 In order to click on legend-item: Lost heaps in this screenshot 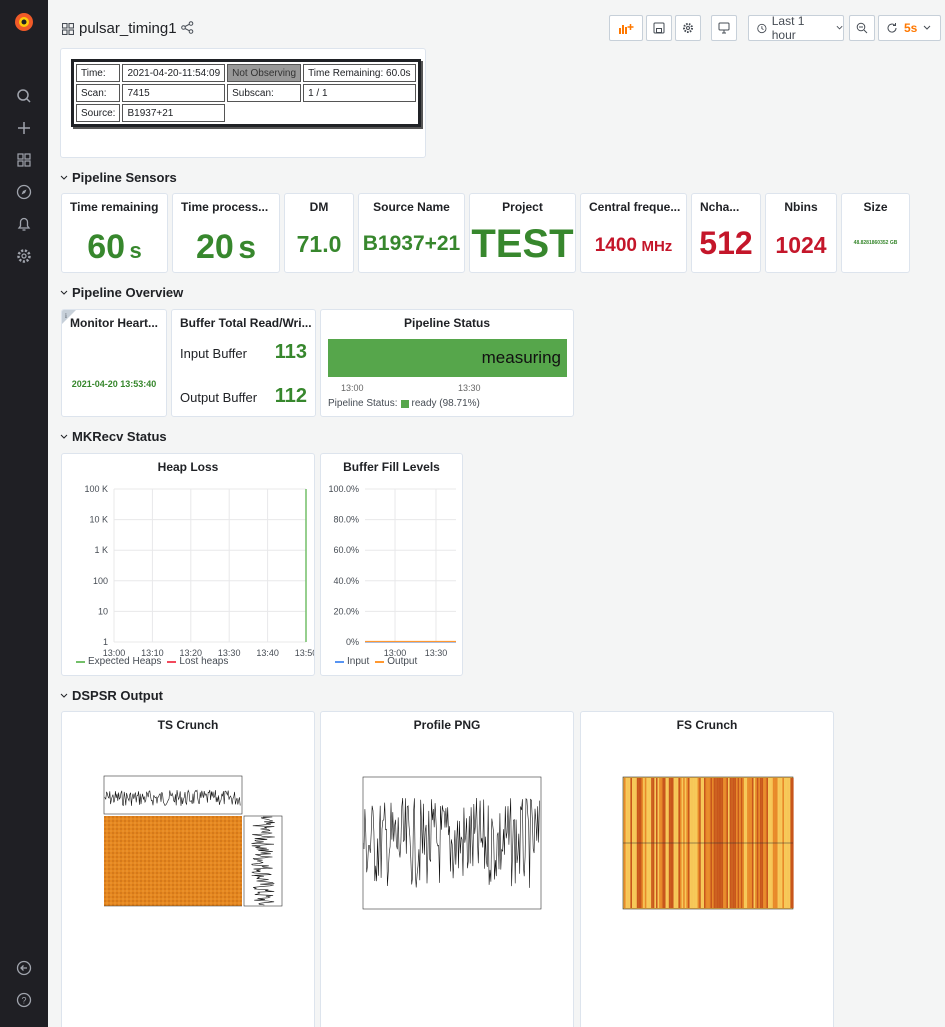, I will do `click(197, 661)`.